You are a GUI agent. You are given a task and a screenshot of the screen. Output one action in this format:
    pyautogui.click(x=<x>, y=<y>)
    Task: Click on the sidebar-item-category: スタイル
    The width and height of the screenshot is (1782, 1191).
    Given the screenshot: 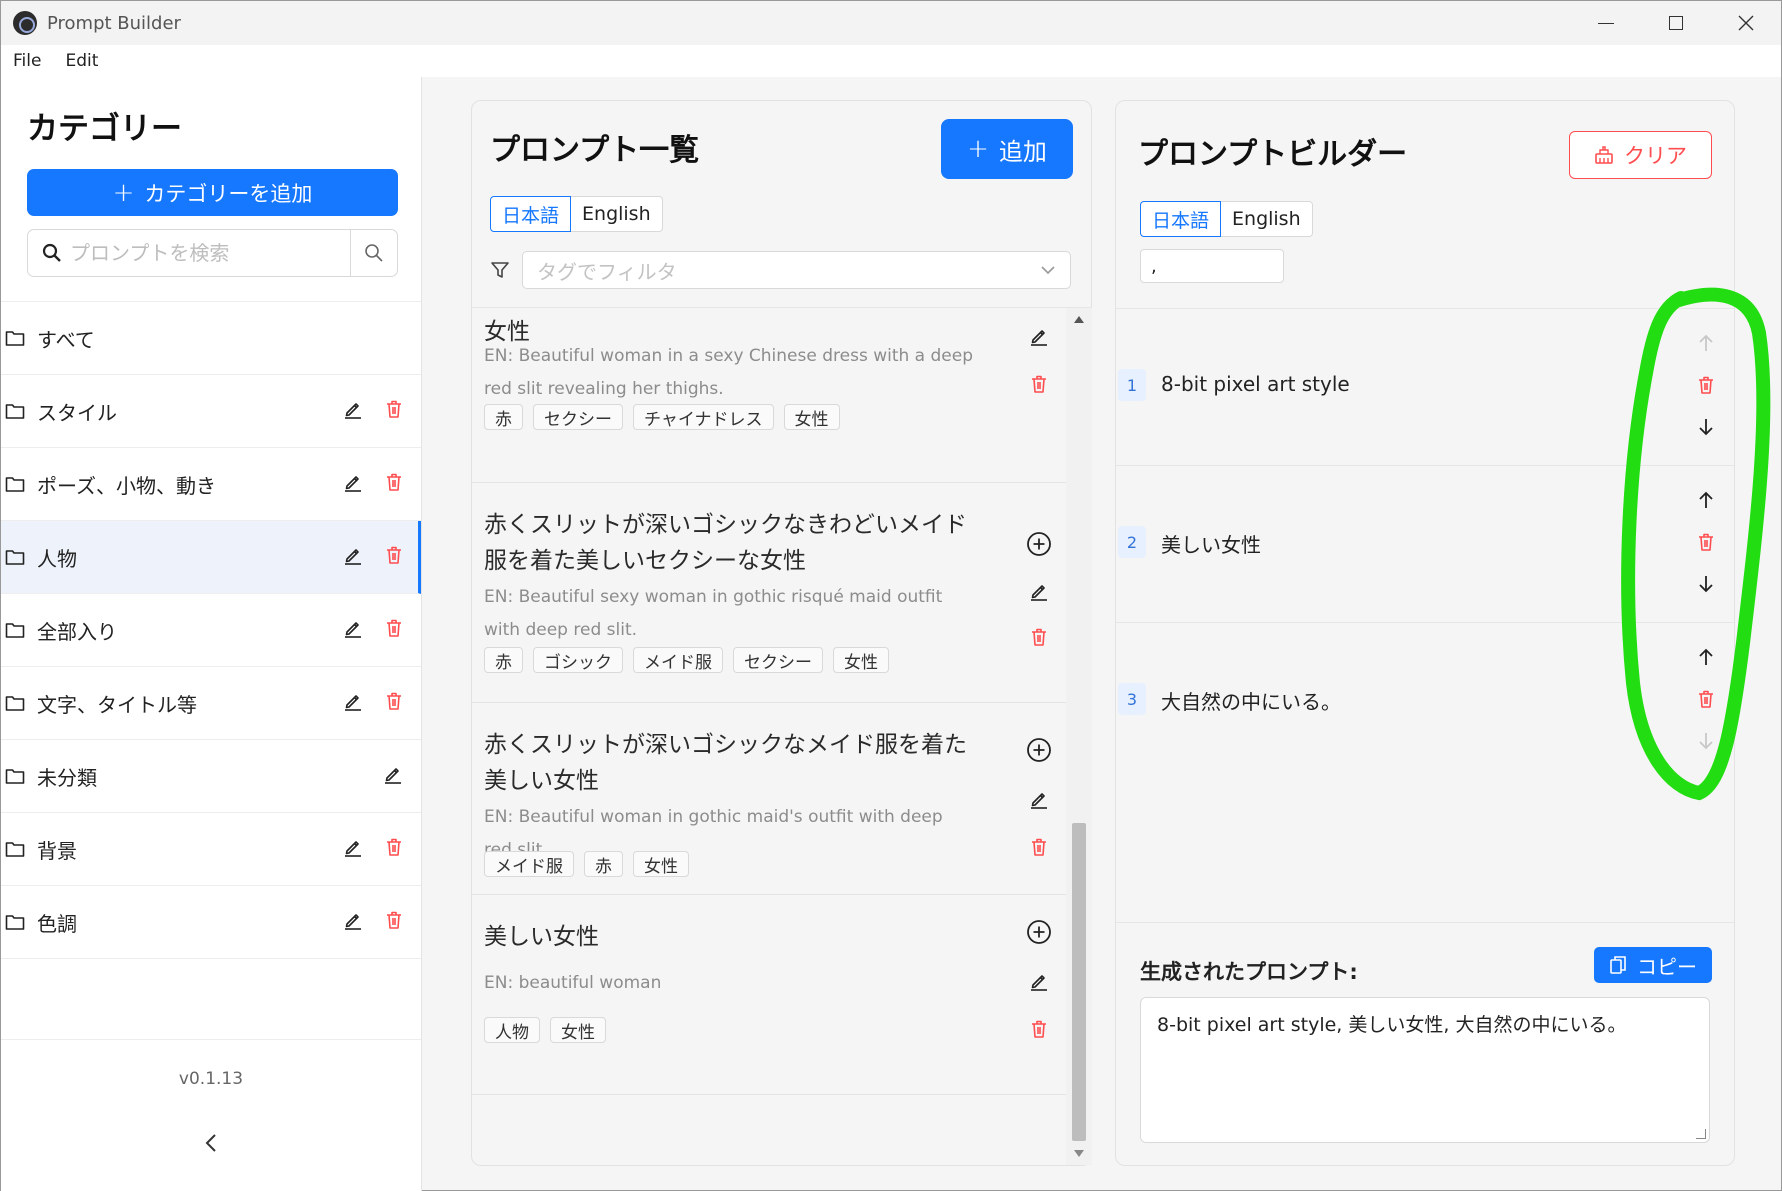 What is the action you would take?
    pyautogui.click(x=211, y=411)
    